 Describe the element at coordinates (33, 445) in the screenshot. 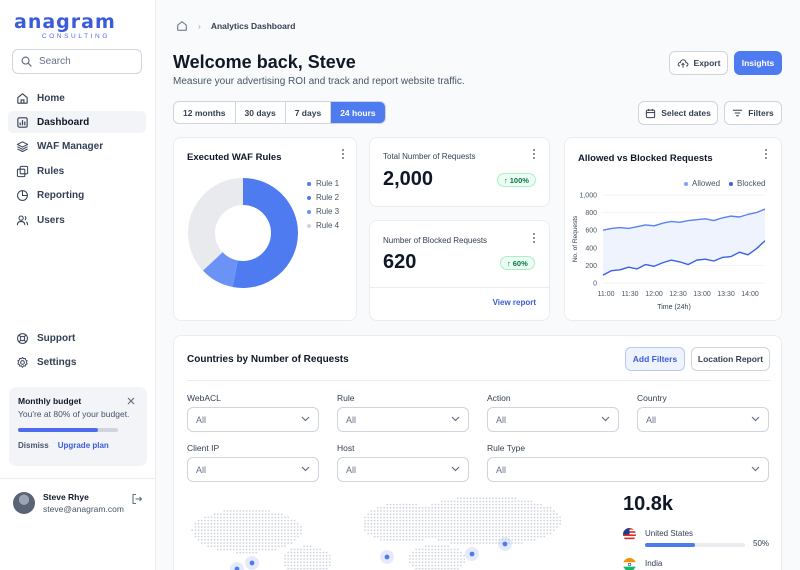

I see `dismiss-button: Dismiss` at that location.